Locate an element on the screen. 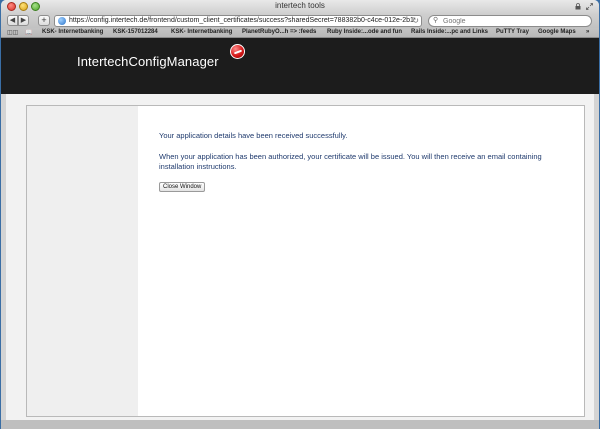  bookmark-item: Ruby Inside:...ode and fun is located at coordinates (364, 32).